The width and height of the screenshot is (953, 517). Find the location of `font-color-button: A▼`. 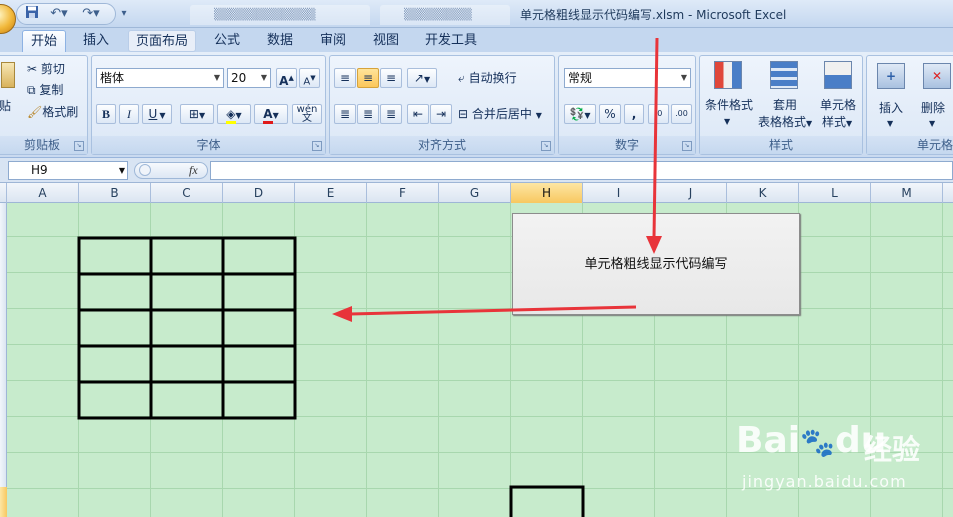

font-color-button: A▼ is located at coordinates (271, 114).